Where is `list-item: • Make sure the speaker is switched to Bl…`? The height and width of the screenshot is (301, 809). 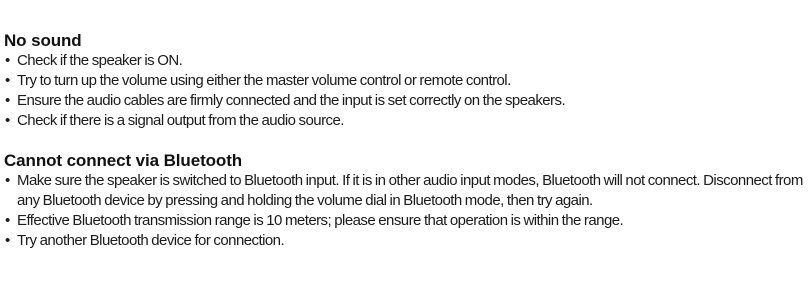
list-item: • Make sure the speaker is switched to Bl… is located at coordinates (404, 191).